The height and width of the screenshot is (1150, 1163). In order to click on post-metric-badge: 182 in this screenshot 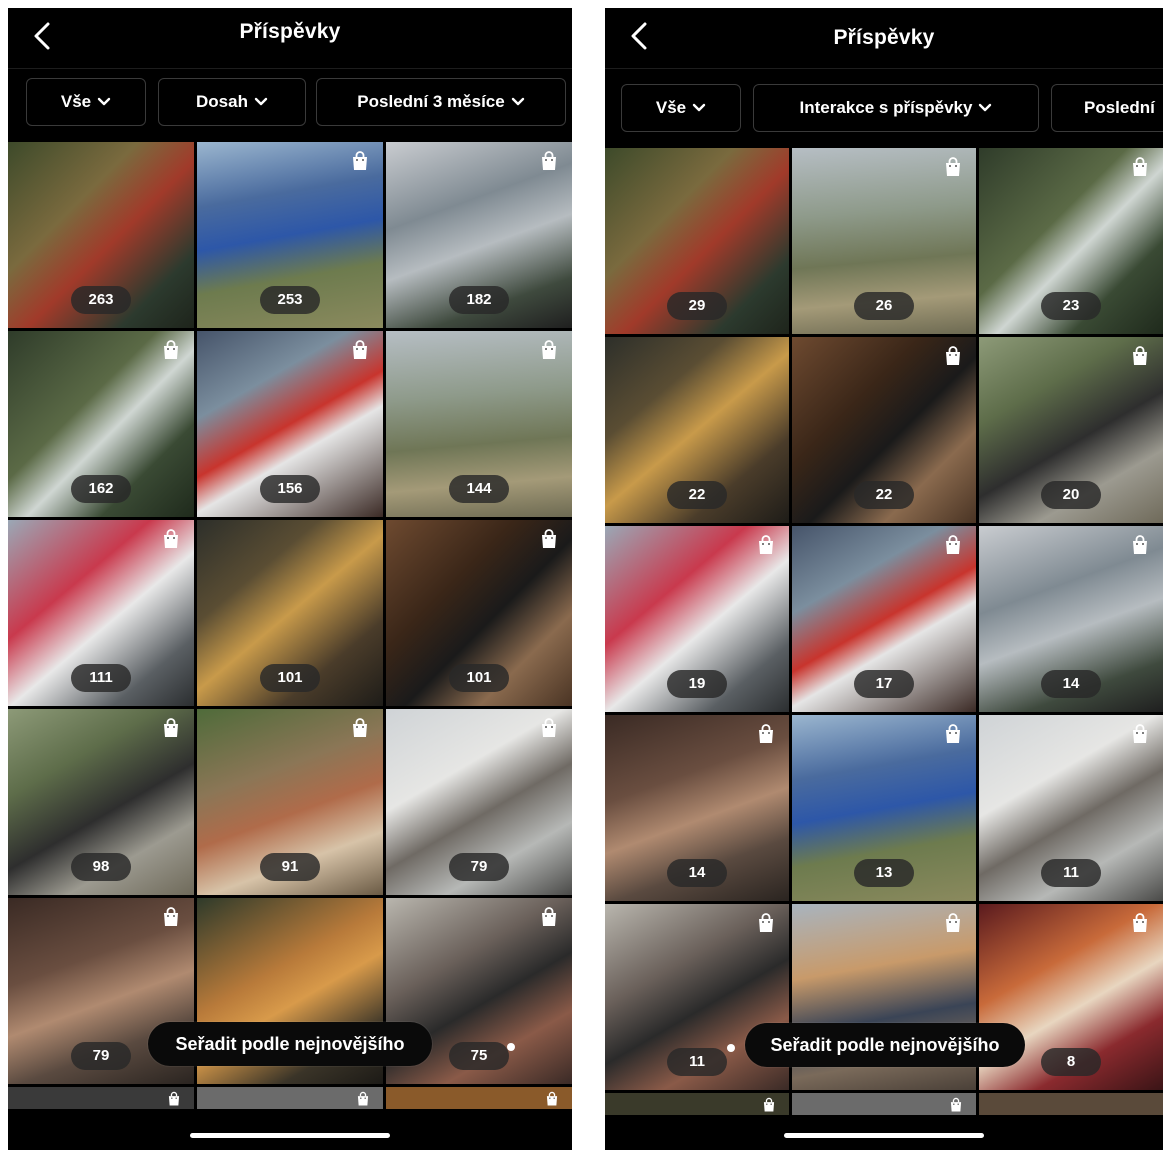, I will do `click(479, 300)`.